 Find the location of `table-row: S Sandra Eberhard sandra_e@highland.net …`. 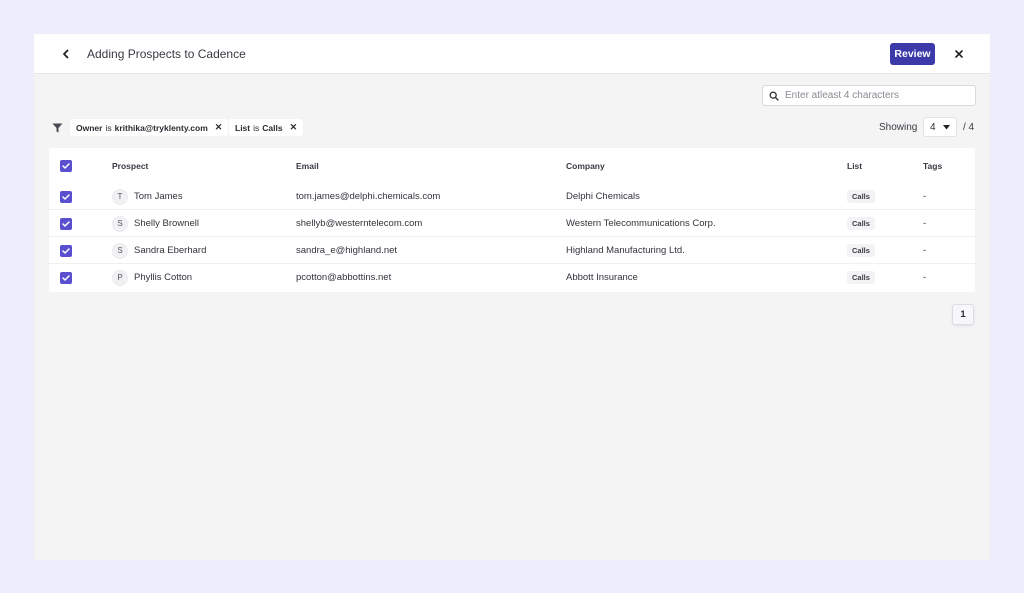

table-row: S Sandra Eberhard sandra_e@highland.net … is located at coordinates (512, 250).